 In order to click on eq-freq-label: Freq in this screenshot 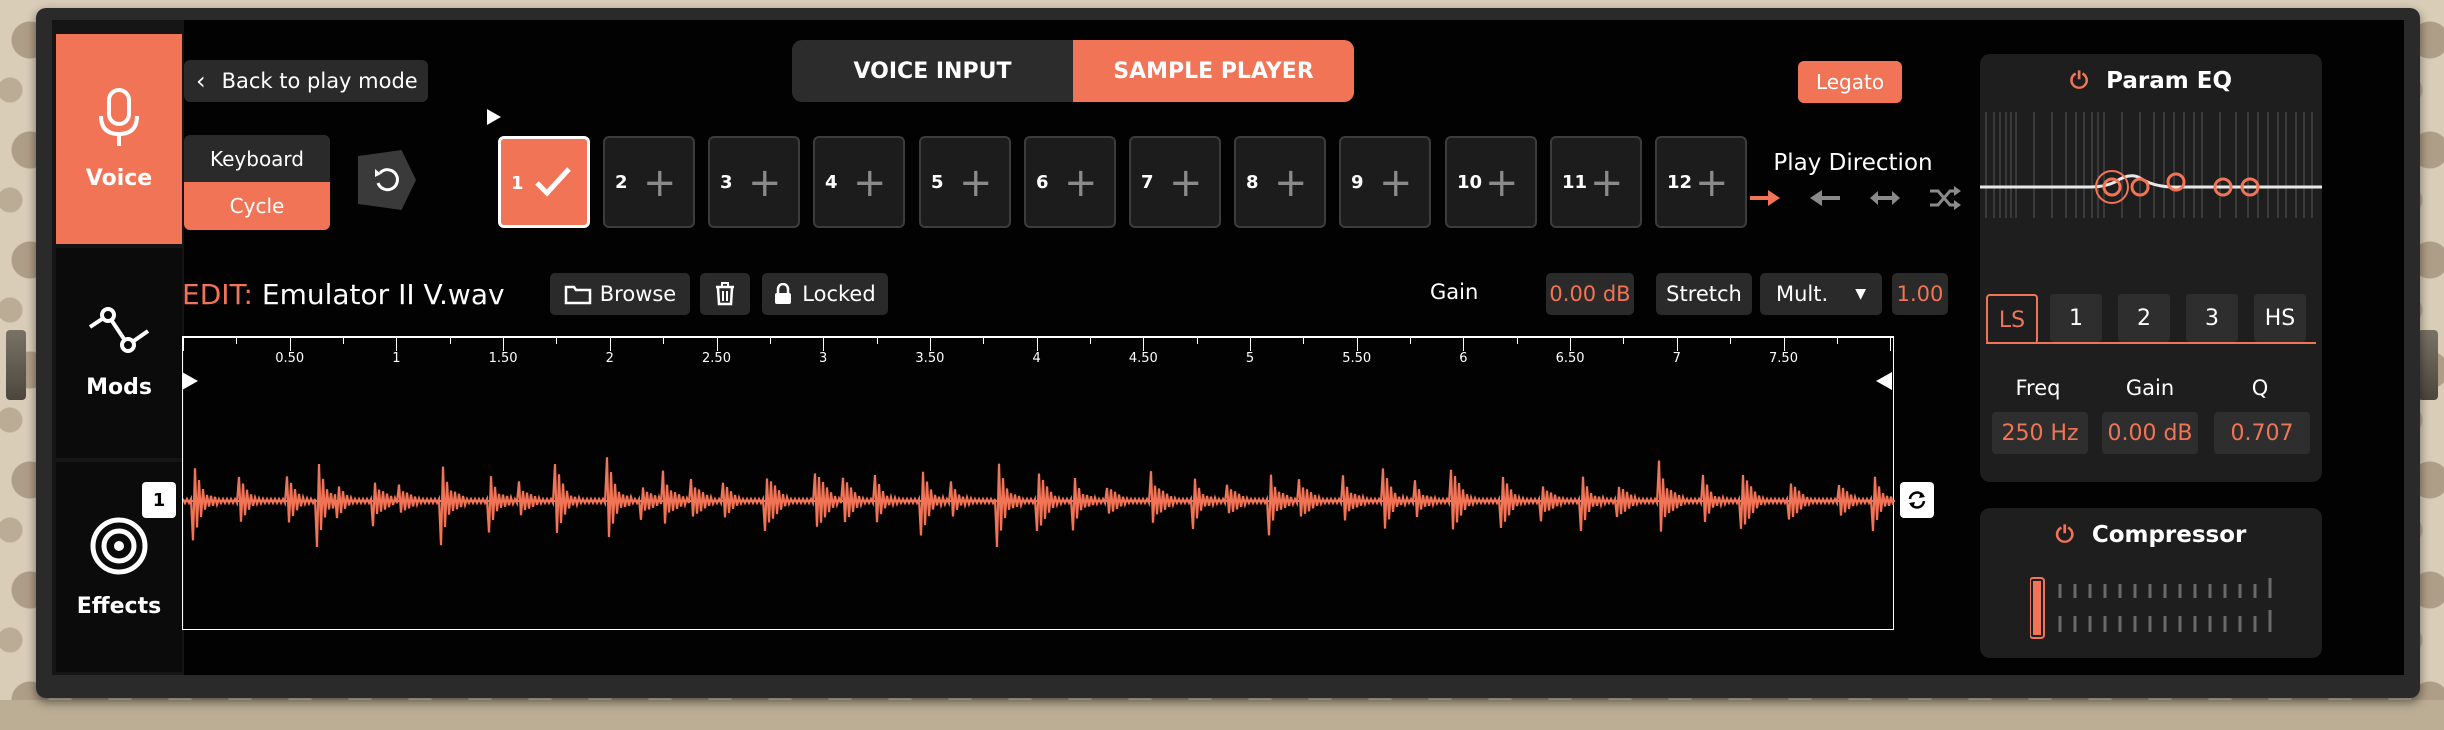, I will do `click(2038, 388)`.